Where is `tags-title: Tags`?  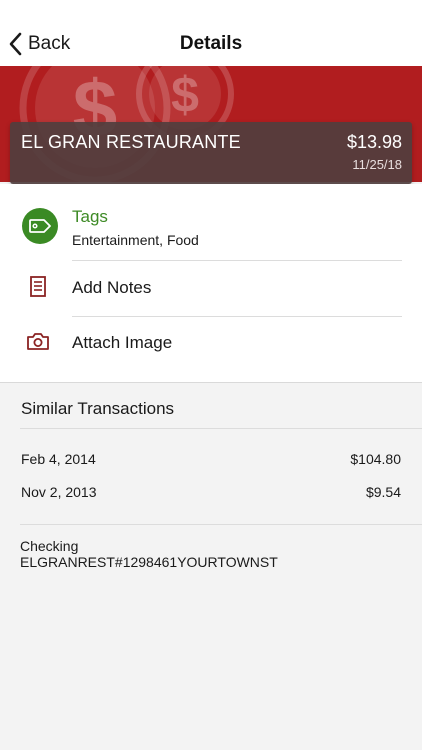
tags-title: Tags is located at coordinates (90, 216).